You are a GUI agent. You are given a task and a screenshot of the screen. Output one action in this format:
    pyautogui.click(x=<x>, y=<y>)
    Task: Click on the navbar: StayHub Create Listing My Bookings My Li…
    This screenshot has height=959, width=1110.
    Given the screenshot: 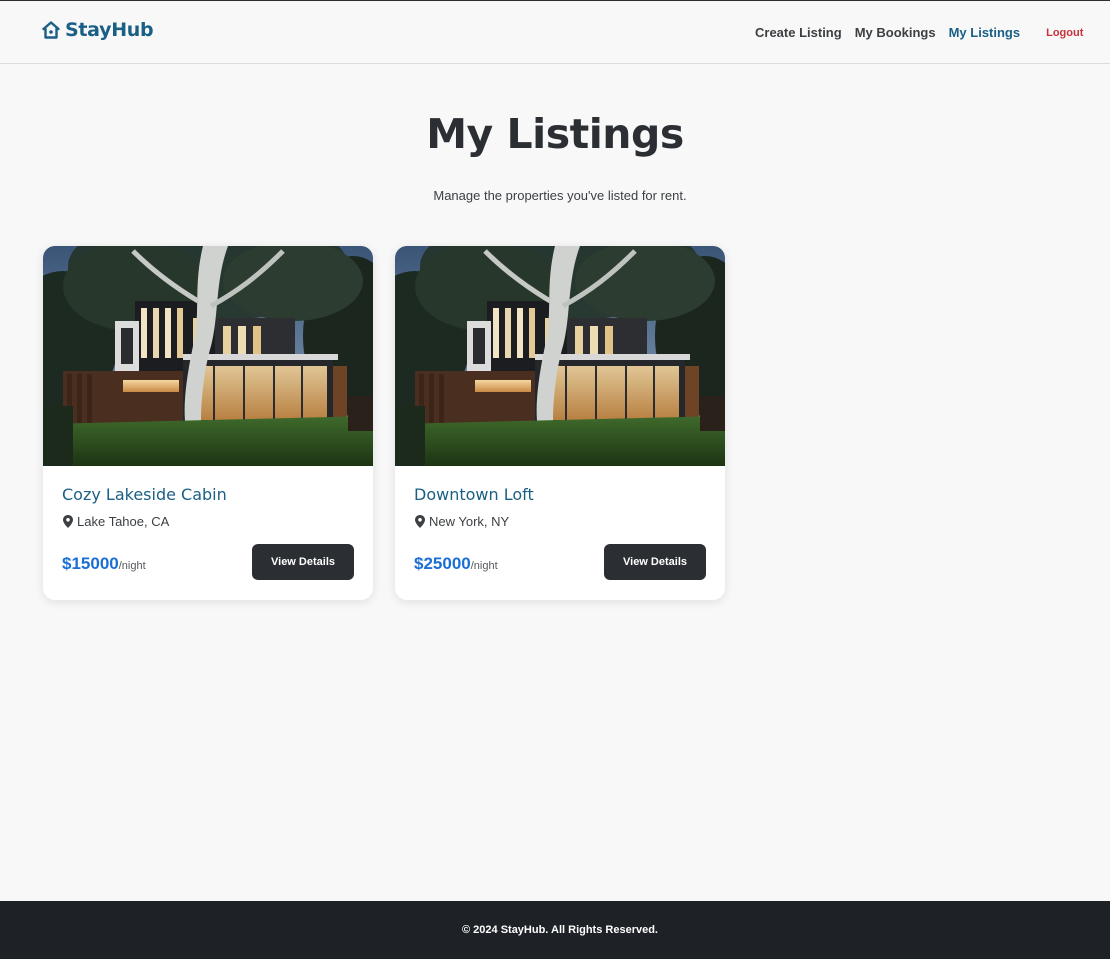 What is the action you would take?
    pyautogui.click(x=555, y=32)
    